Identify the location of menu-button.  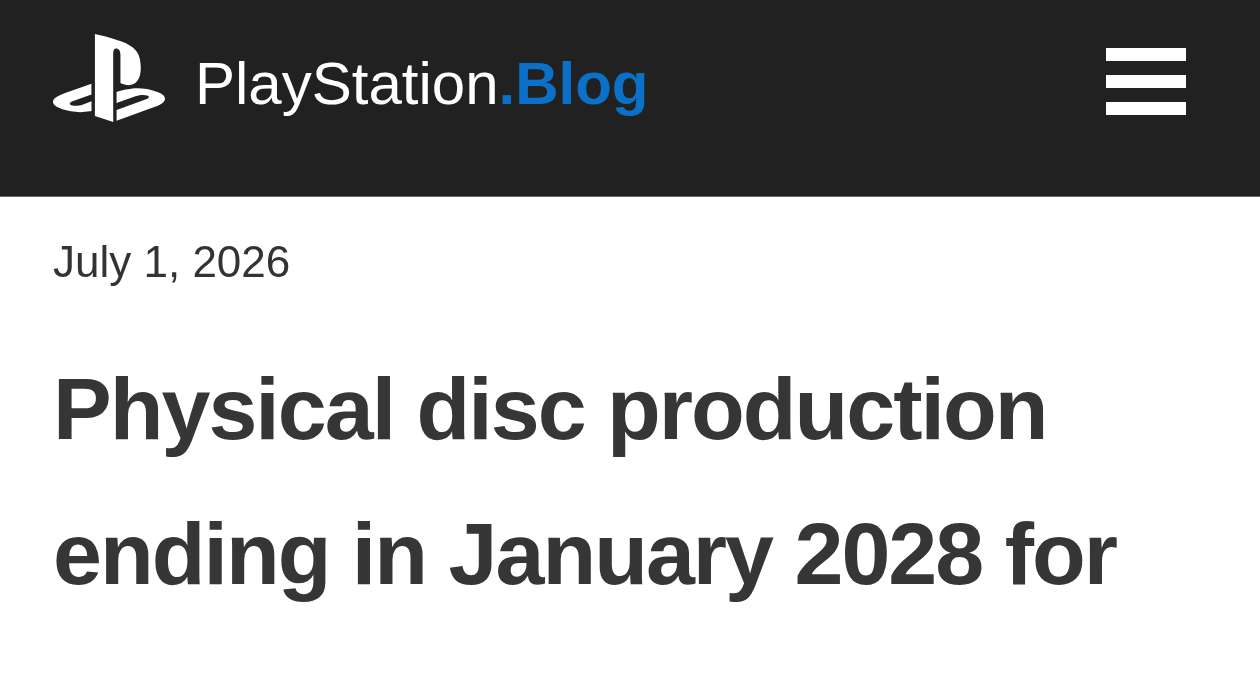
(1146, 81).